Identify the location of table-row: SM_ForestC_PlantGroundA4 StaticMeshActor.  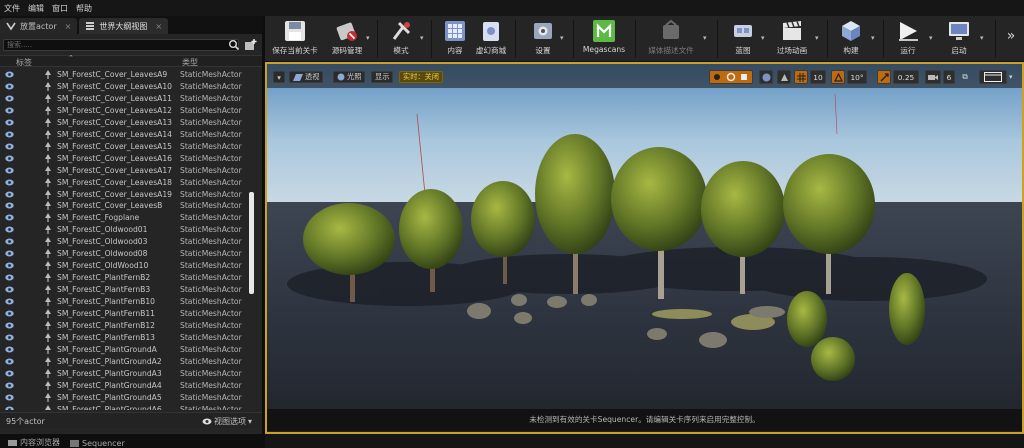
(129, 386).